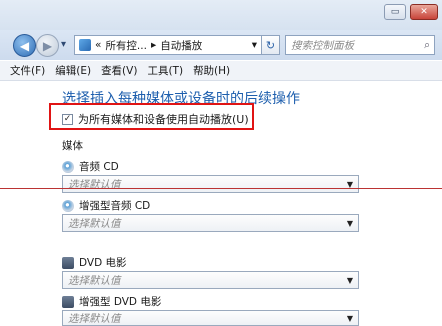 The height and width of the screenshot is (326, 442). I want to click on back-arrow-icon: ◀, so click(24, 45).